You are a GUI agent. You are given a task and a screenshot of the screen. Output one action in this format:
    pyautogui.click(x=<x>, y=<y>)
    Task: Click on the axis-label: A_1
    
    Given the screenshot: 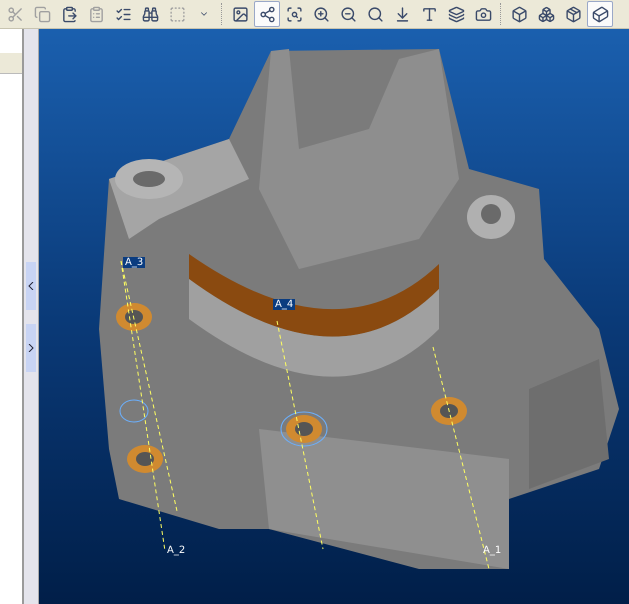 What is the action you would take?
    pyautogui.click(x=492, y=550)
    